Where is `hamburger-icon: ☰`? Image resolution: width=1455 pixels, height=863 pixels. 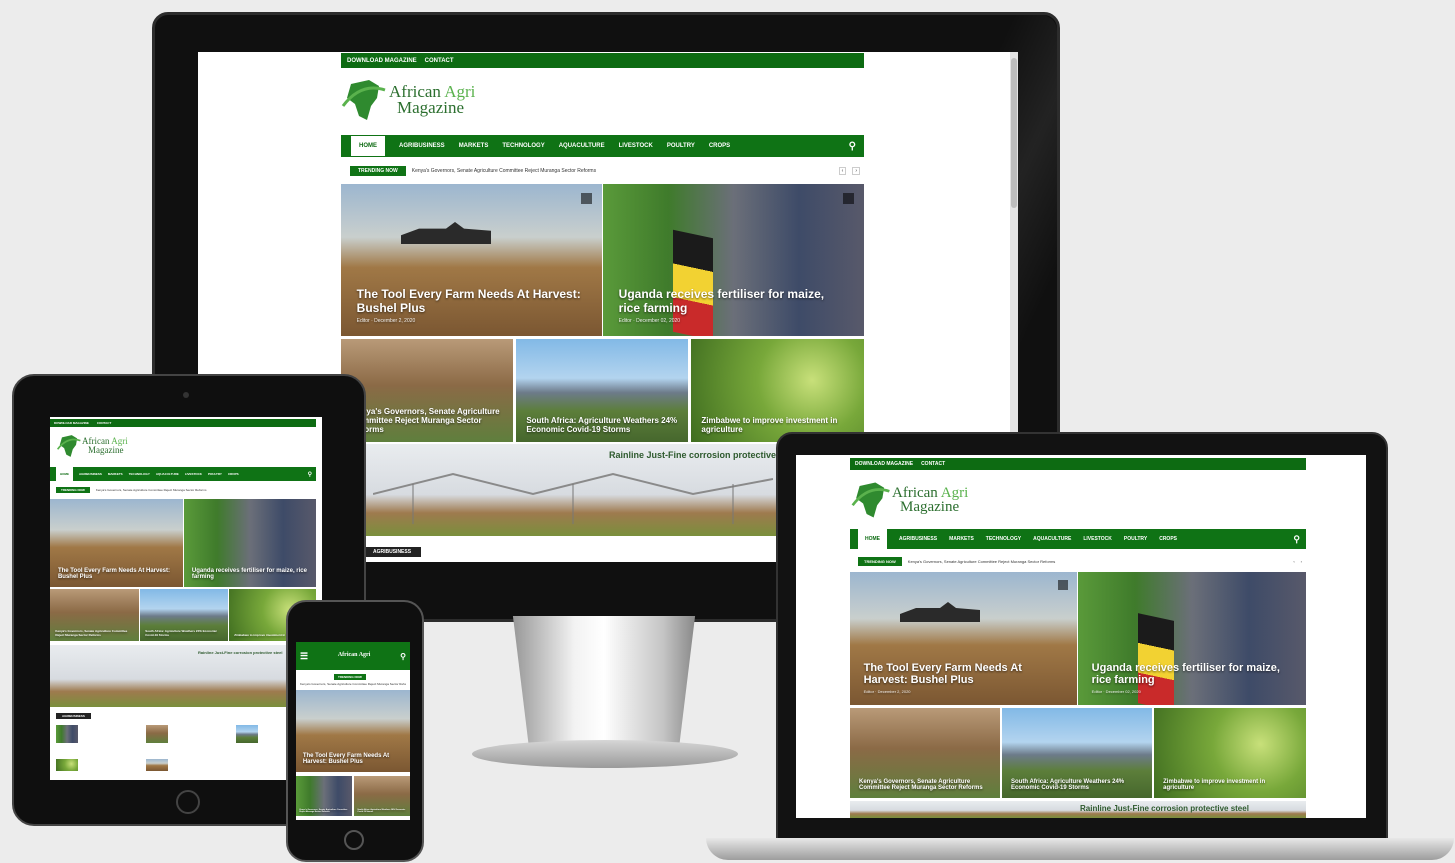
hamburger-icon: ☰ is located at coordinates (304, 656).